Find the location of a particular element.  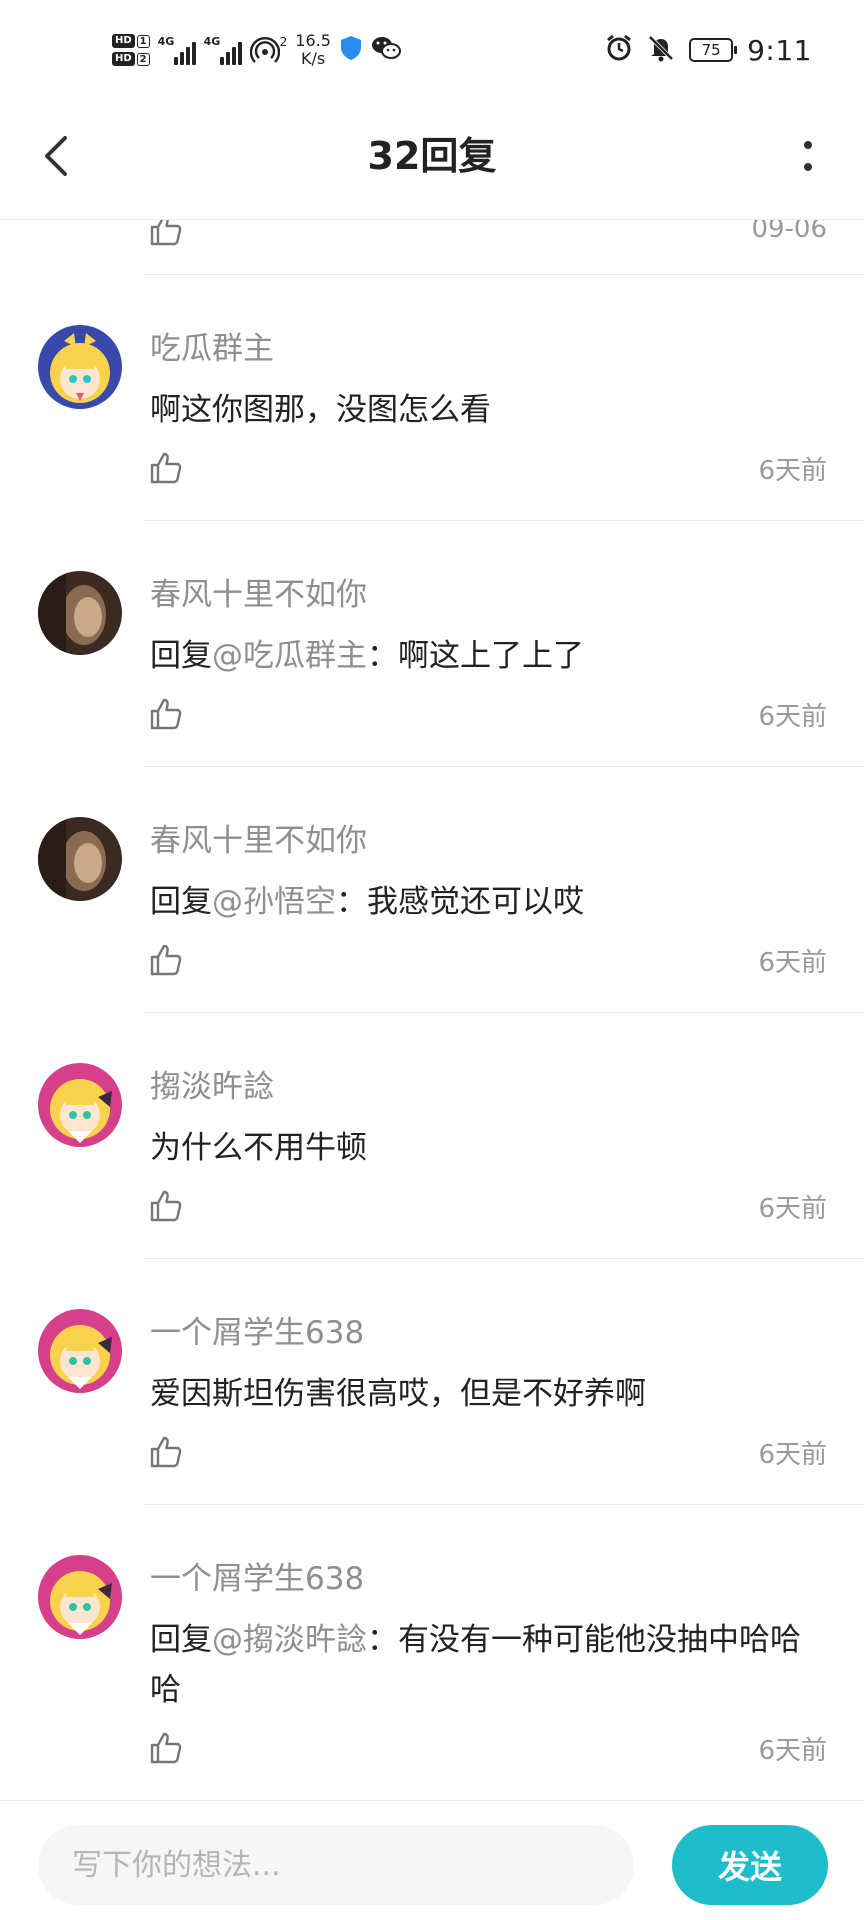

comment-input is located at coordinates (336, 1865).